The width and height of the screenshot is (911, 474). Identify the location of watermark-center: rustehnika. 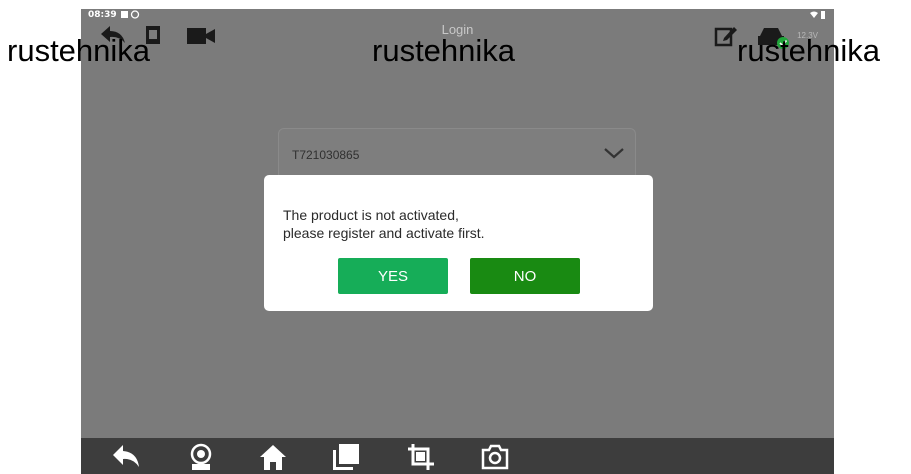
(444, 50).